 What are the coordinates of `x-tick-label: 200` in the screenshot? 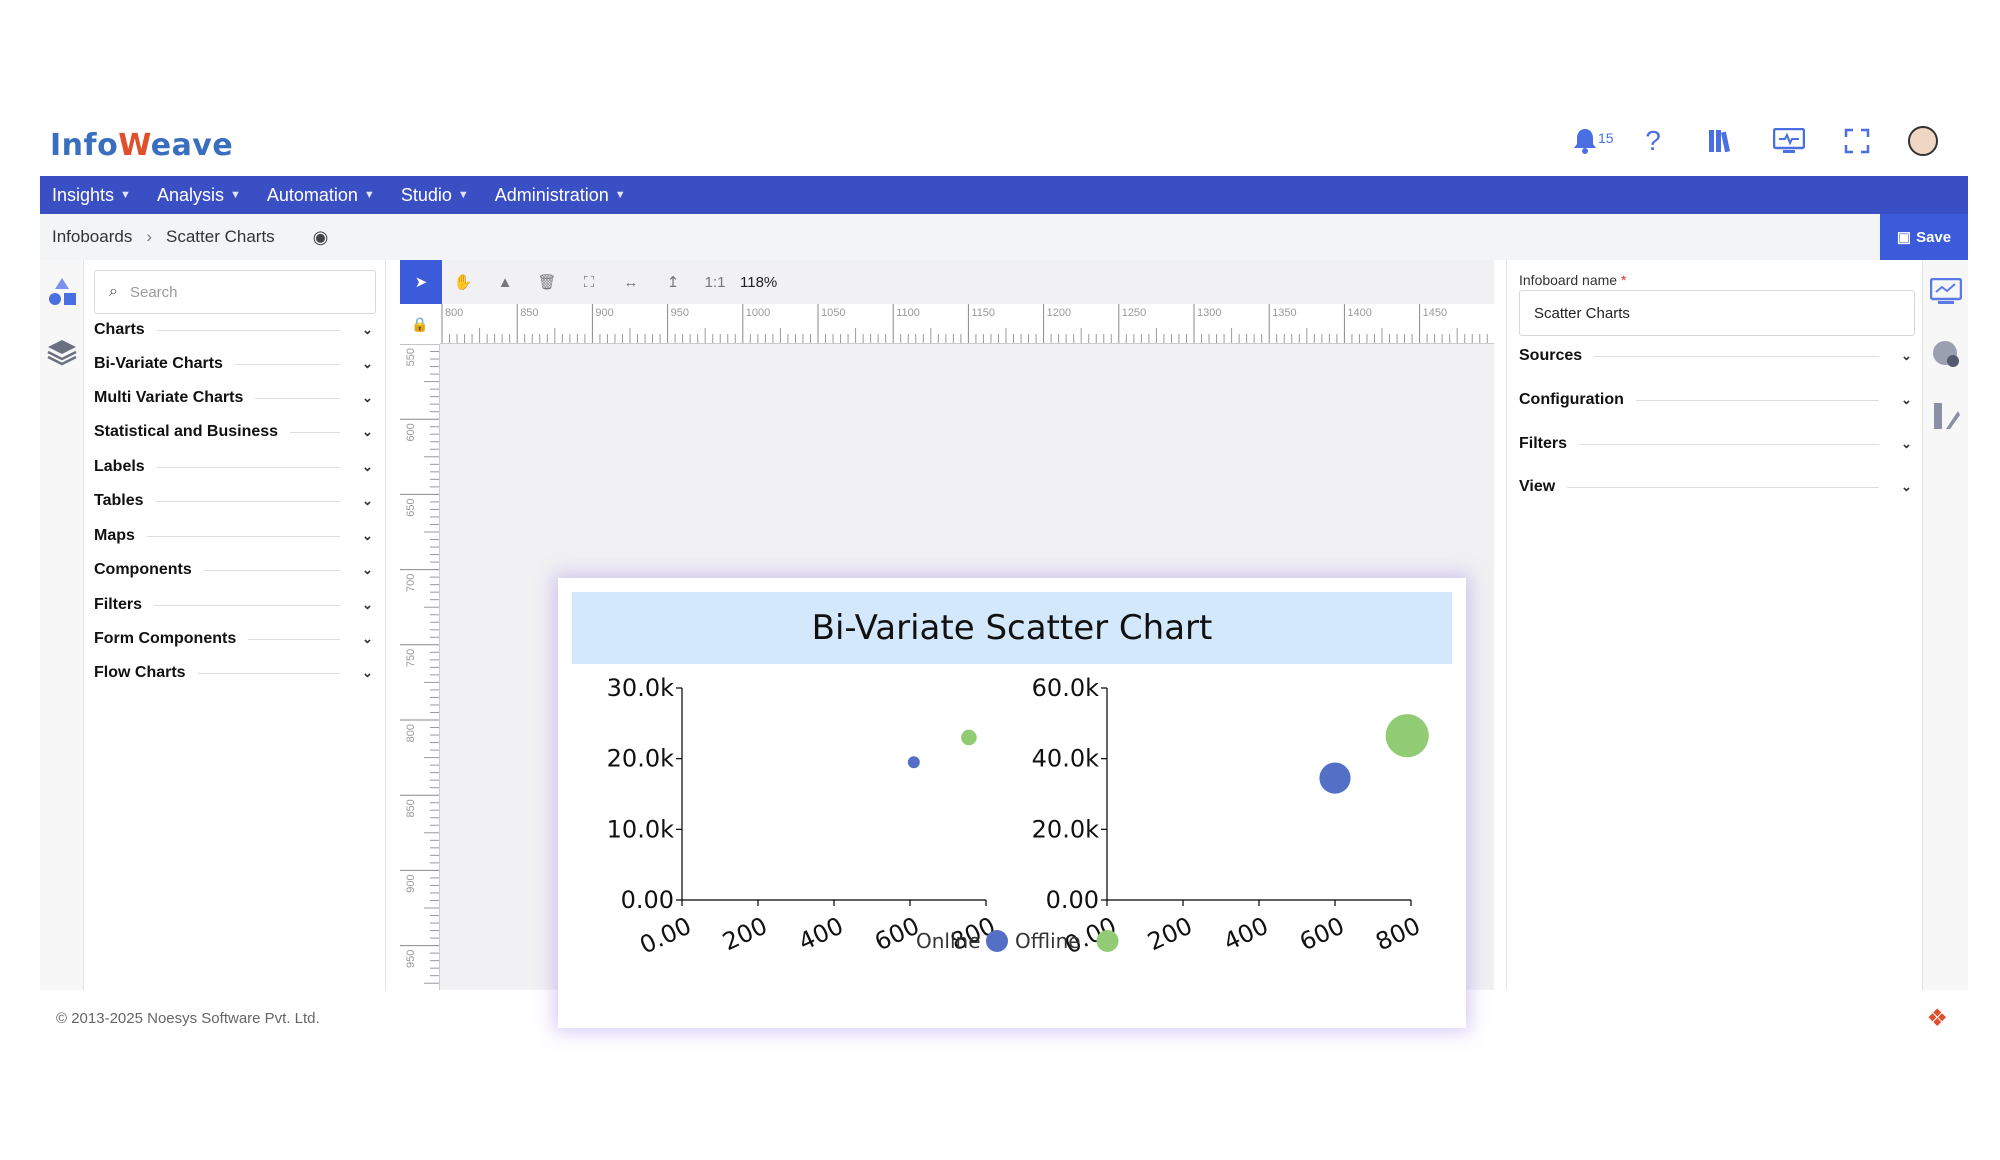 It's located at (1169, 934).